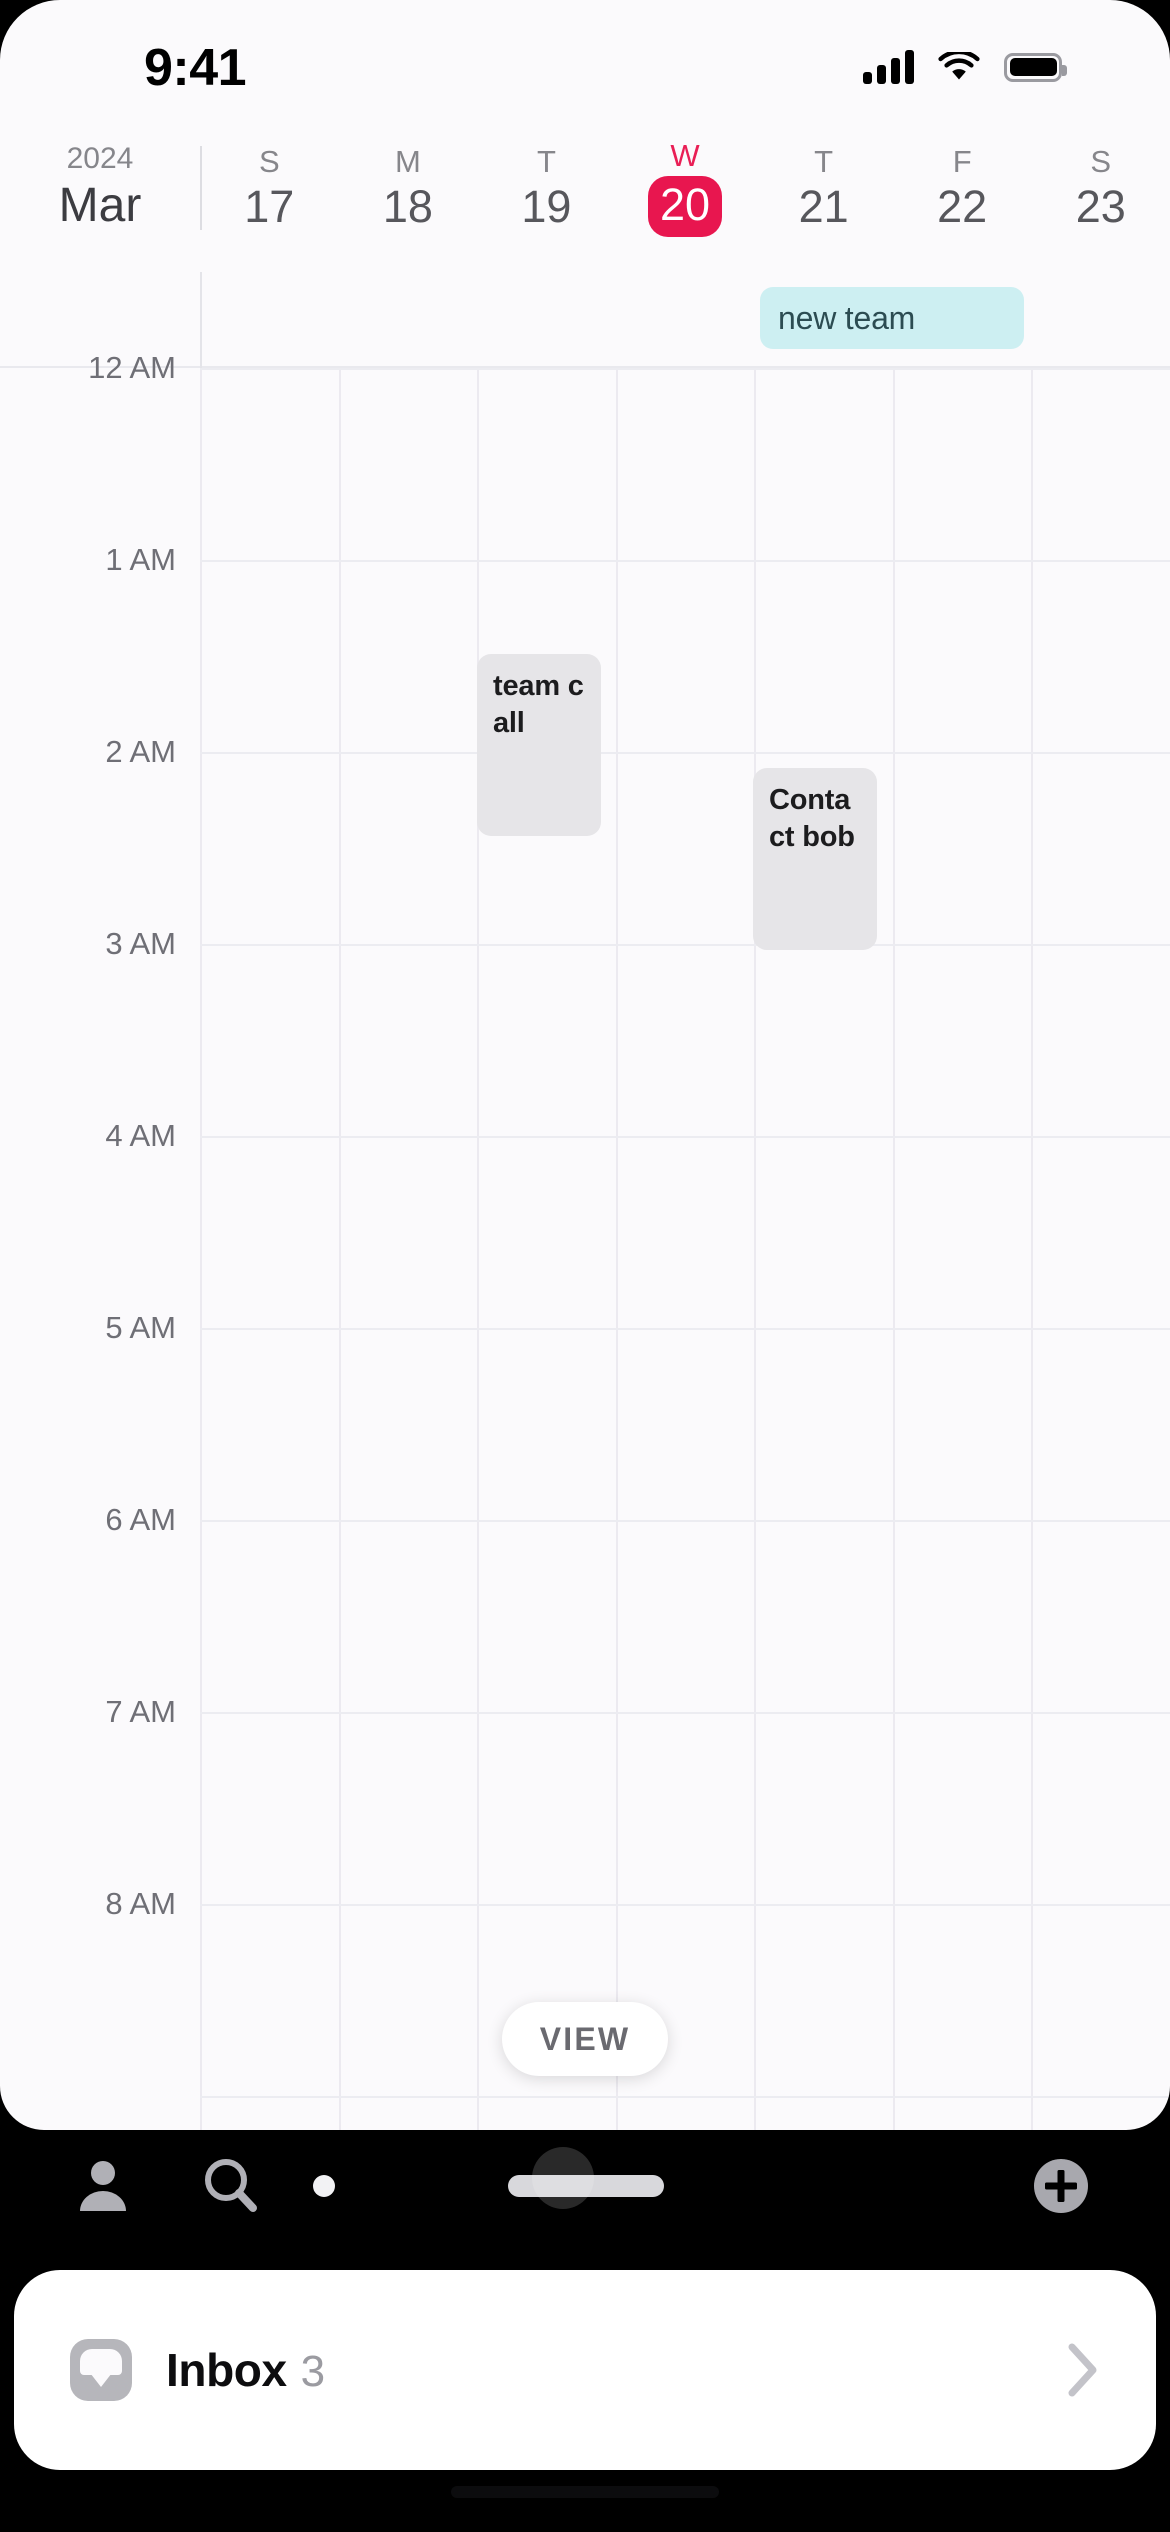  I want to click on day-number-label: 22, so click(962, 206).